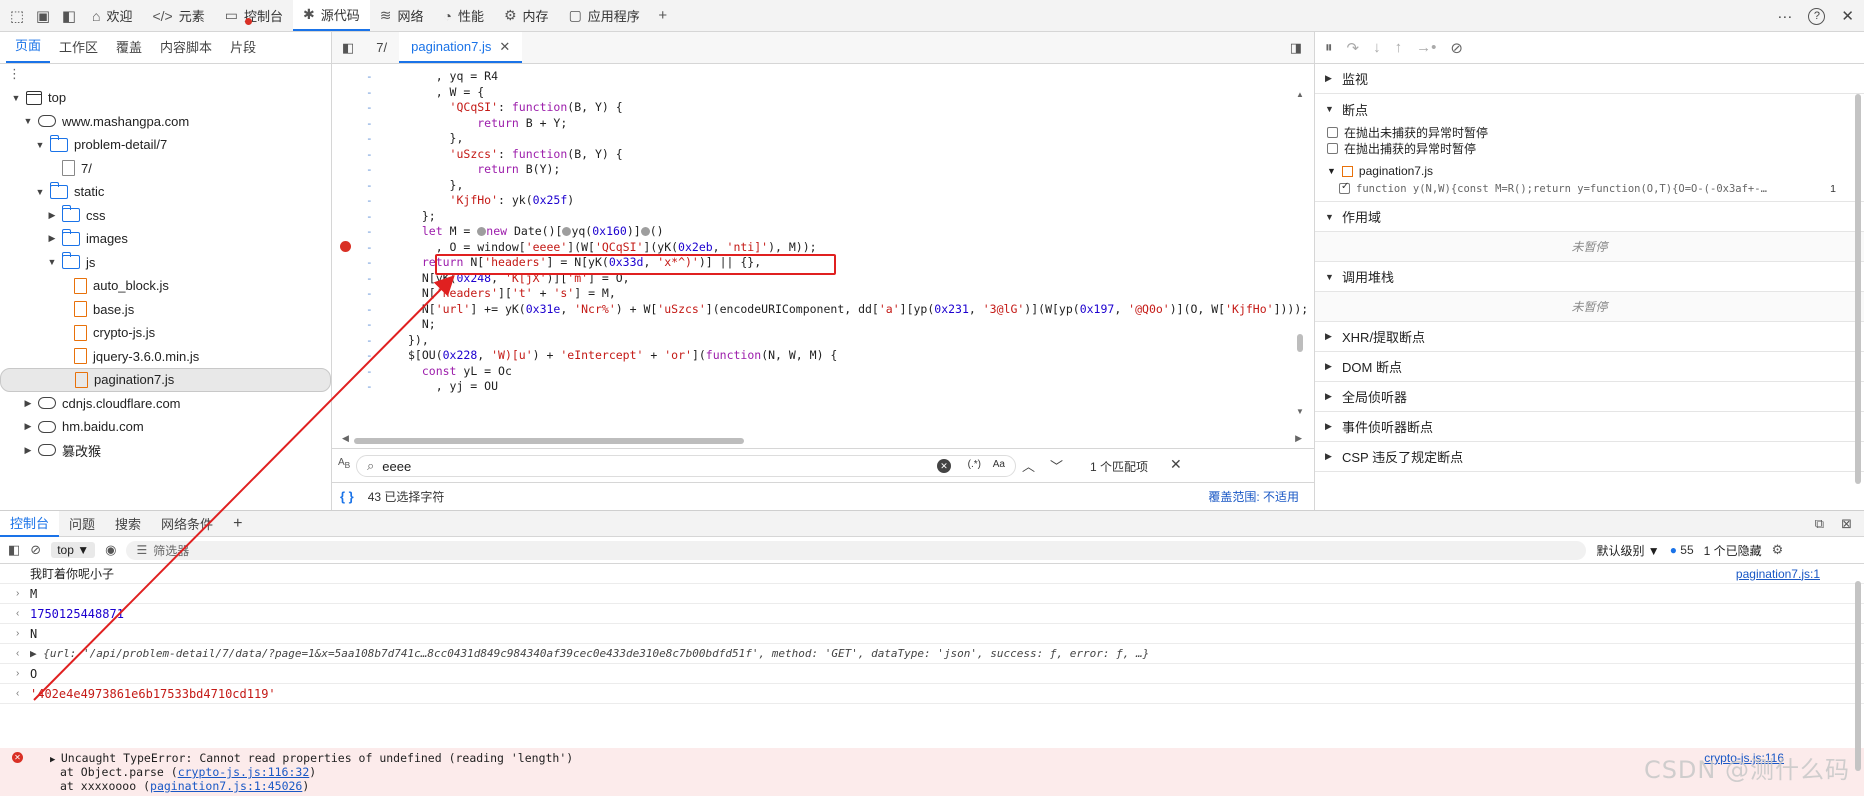  Describe the element at coordinates (1329, 47) in the screenshot. I see `pause-icon: ⏸` at that location.